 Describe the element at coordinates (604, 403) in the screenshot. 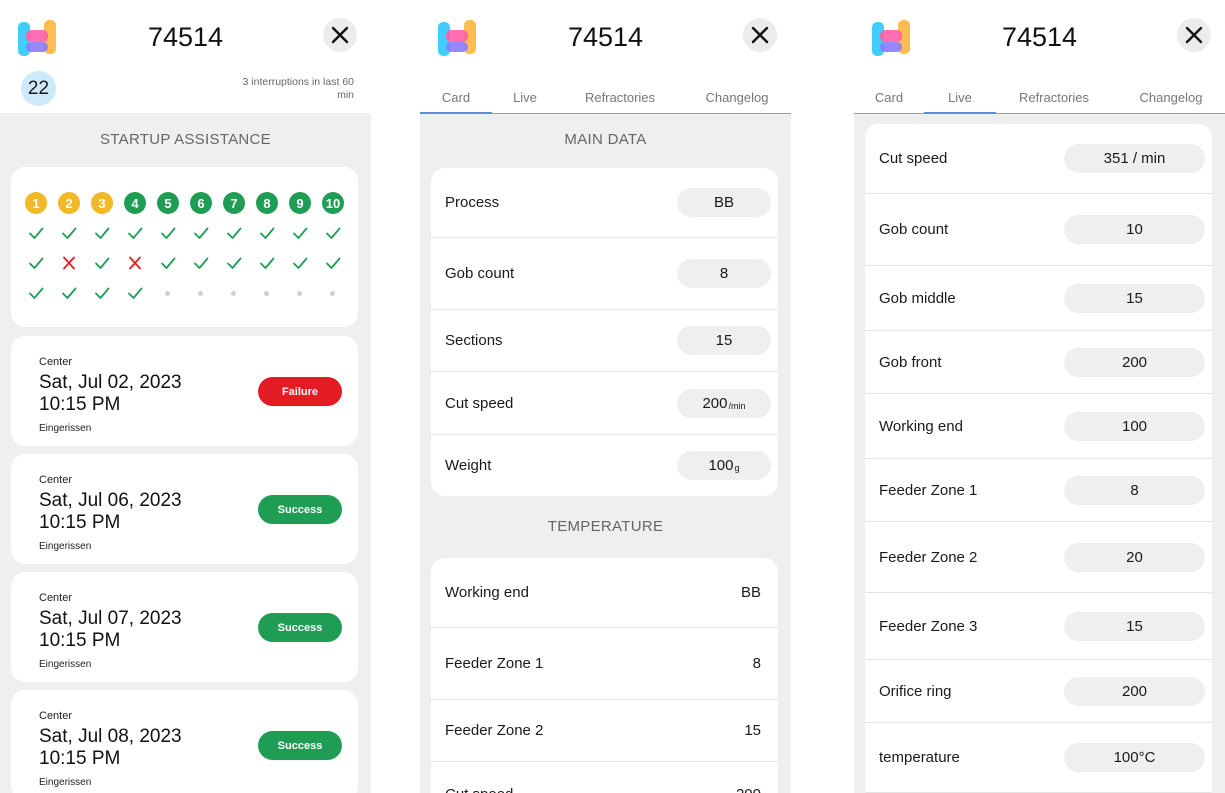

I see `data-row: Cut speed 200/min` at that location.